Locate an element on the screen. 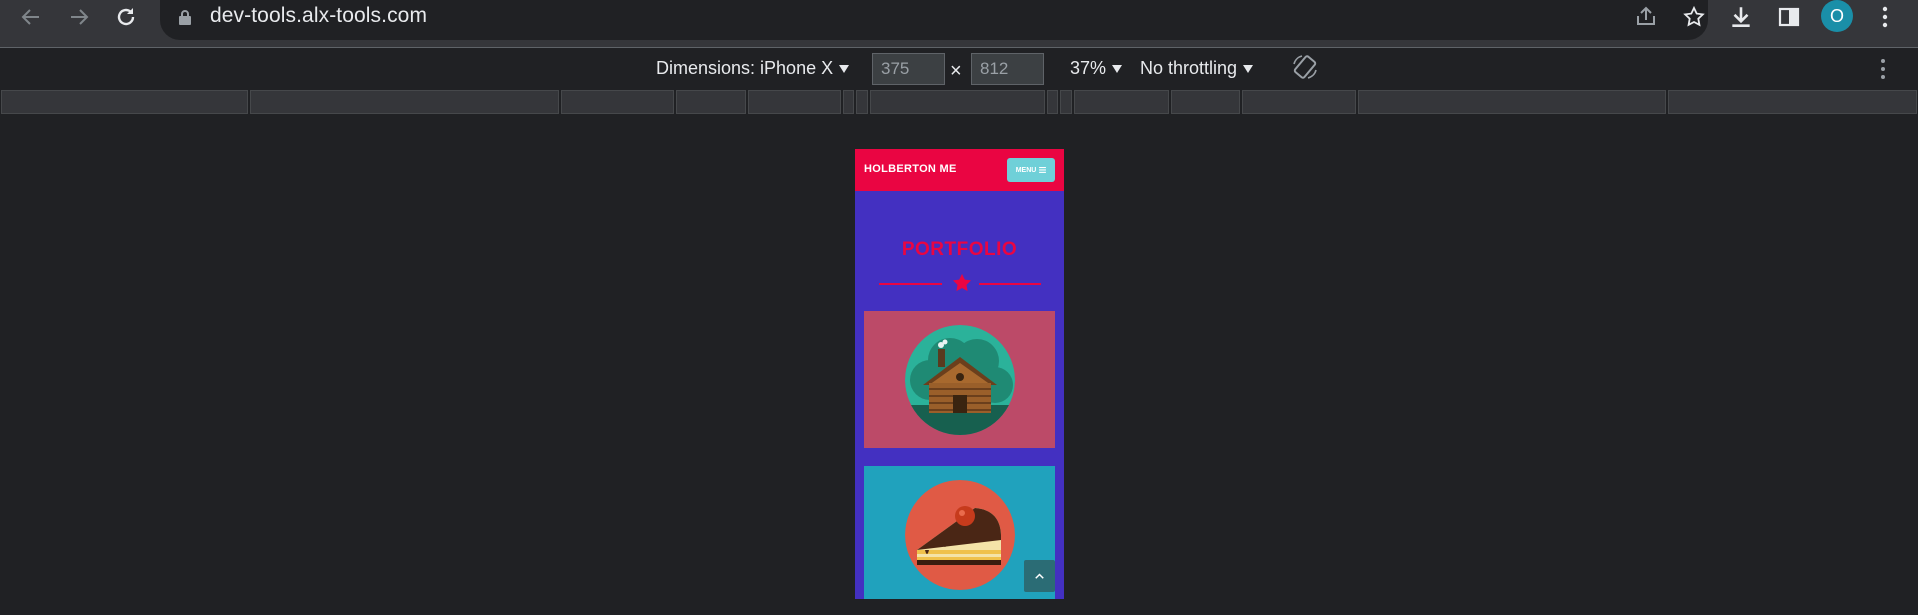  height-input is located at coordinates (1007, 69).